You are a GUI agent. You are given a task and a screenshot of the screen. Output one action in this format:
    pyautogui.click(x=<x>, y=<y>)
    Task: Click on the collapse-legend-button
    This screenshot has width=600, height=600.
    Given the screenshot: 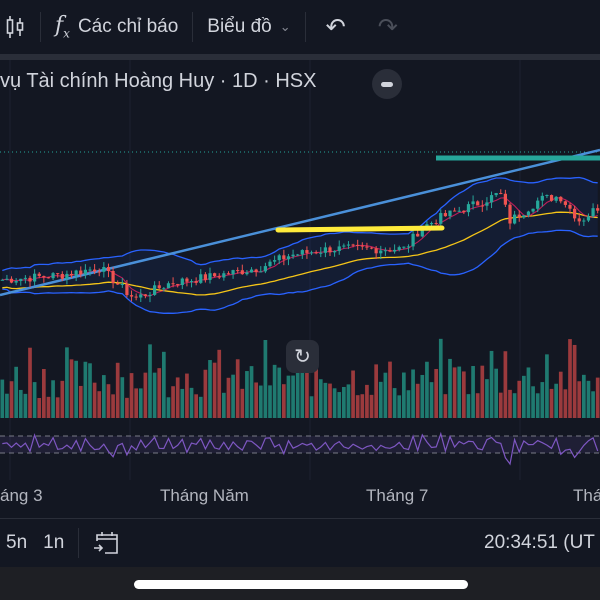 What is the action you would take?
    pyautogui.click(x=387, y=84)
    